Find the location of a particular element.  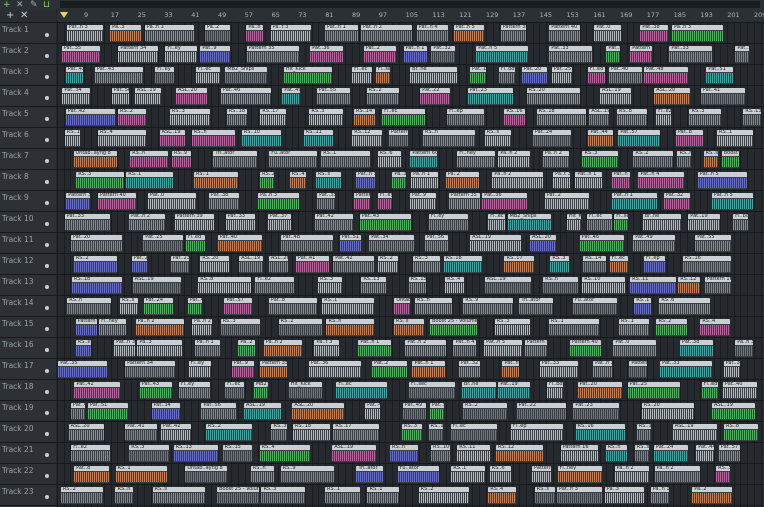

pattern-clip: Pat..23 is located at coordinates (596, 411).